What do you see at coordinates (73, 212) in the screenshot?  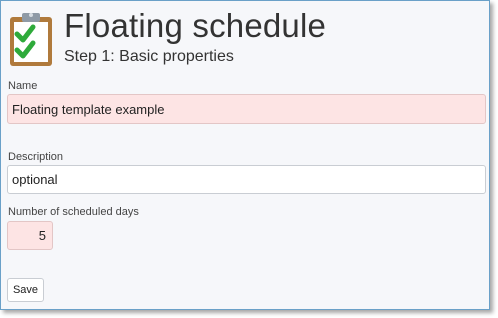 I see `scheduled-days-label: Number of scheduled days` at bounding box center [73, 212].